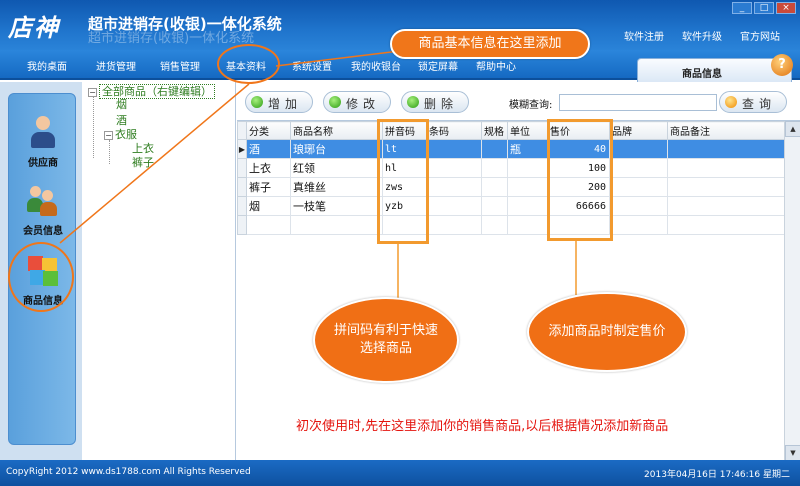 This screenshot has height=486, width=800. I want to click on price-highlight-box, so click(580, 180).